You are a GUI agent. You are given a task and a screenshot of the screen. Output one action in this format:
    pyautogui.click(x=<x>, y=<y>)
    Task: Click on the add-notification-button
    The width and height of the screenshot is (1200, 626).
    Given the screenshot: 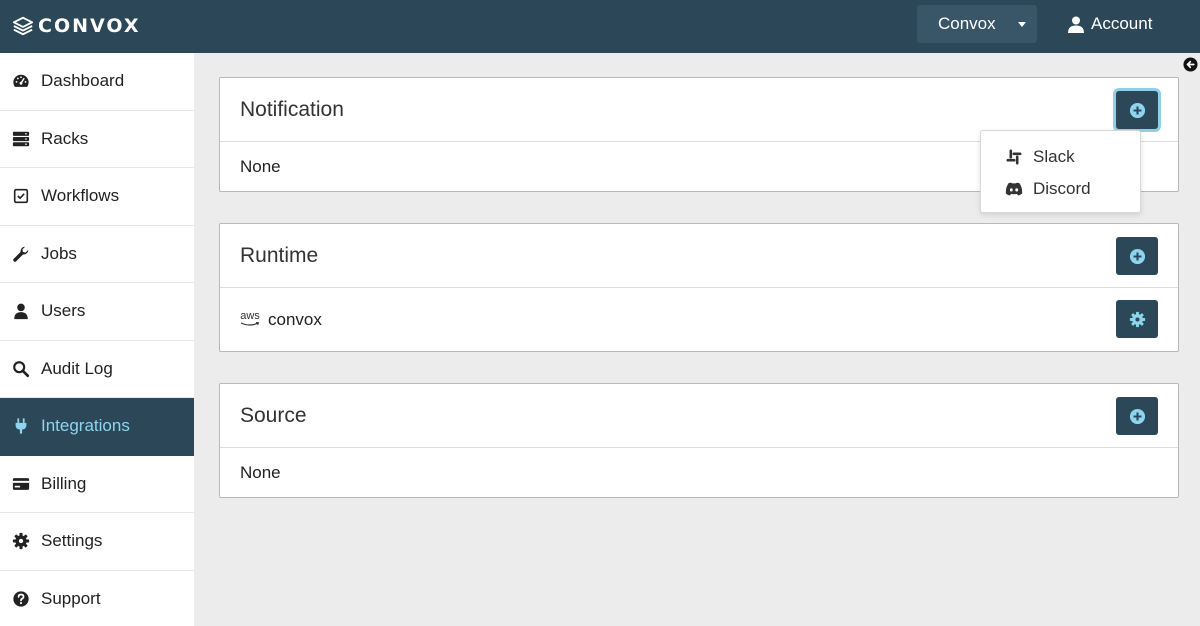 What is the action you would take?
    pyautogui.click(x=1137, y=110)
    